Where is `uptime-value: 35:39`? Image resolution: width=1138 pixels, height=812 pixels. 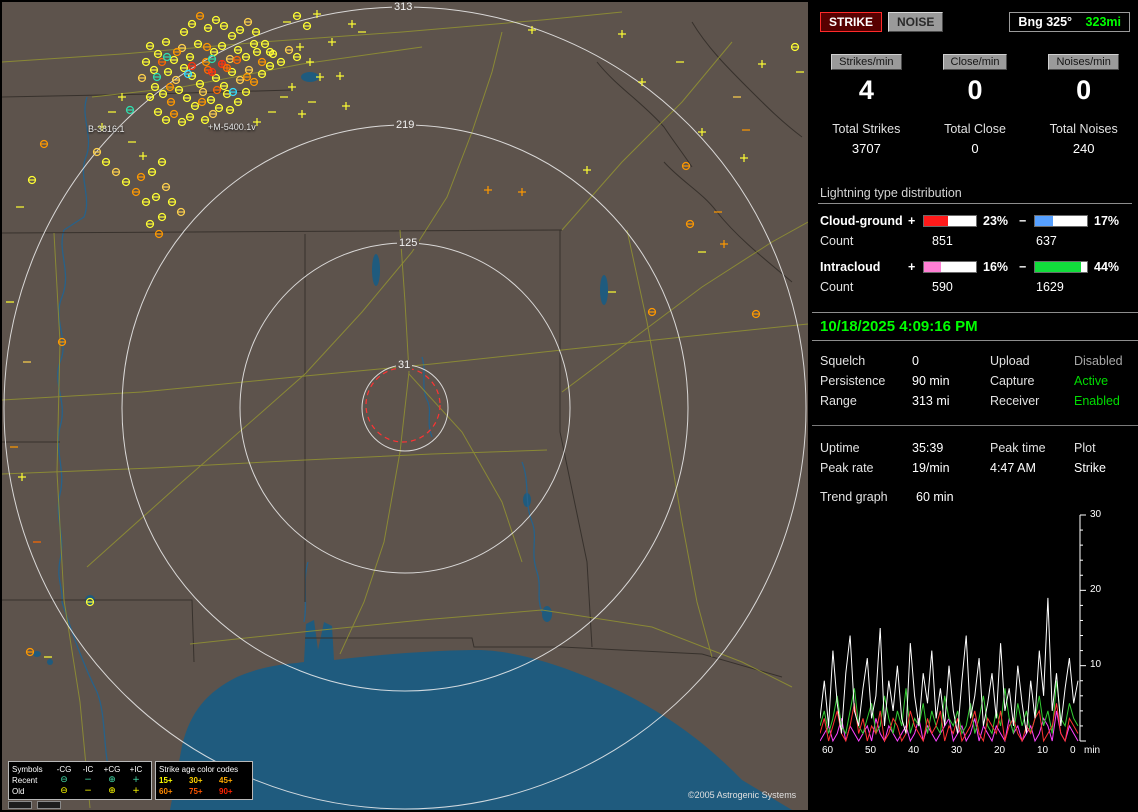 uptime-value: 35:39 is located at coordinates (928, 448).